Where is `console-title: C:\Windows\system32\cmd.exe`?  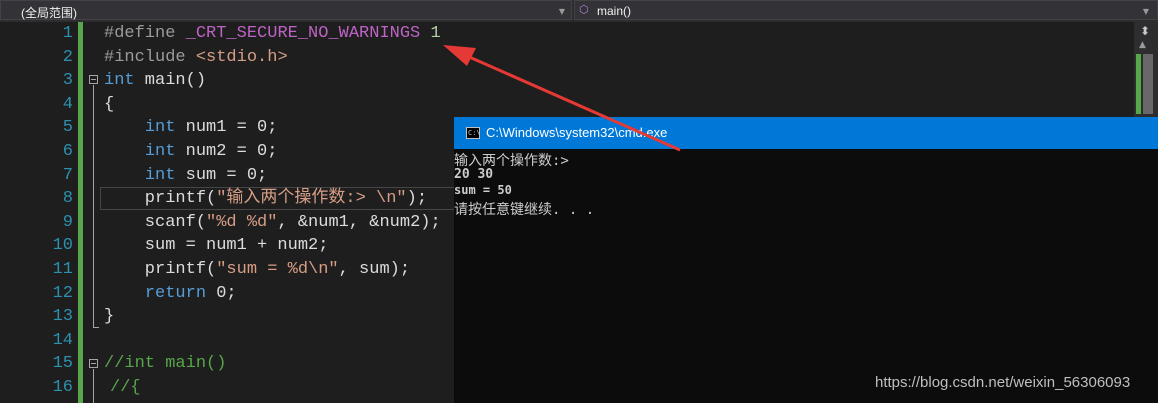
console-title: C:\Windows\system32\cmd.exe is located at coordinates (577, 132).